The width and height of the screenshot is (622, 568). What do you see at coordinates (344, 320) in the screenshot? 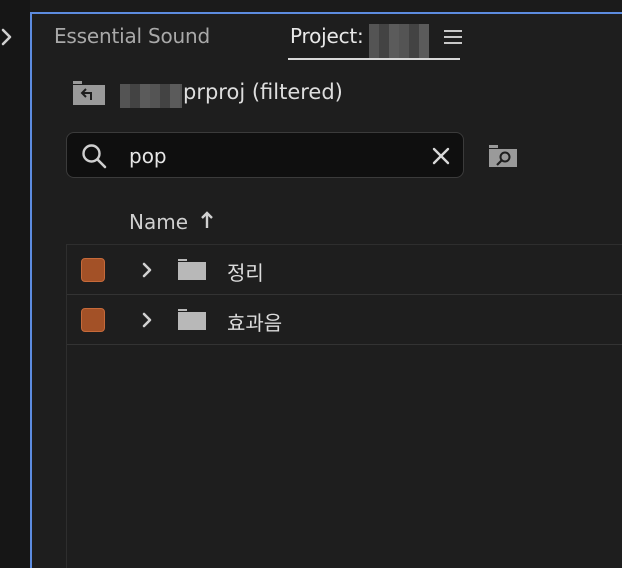
I see `list-item: 효과음` at bounding box center [344, 320].